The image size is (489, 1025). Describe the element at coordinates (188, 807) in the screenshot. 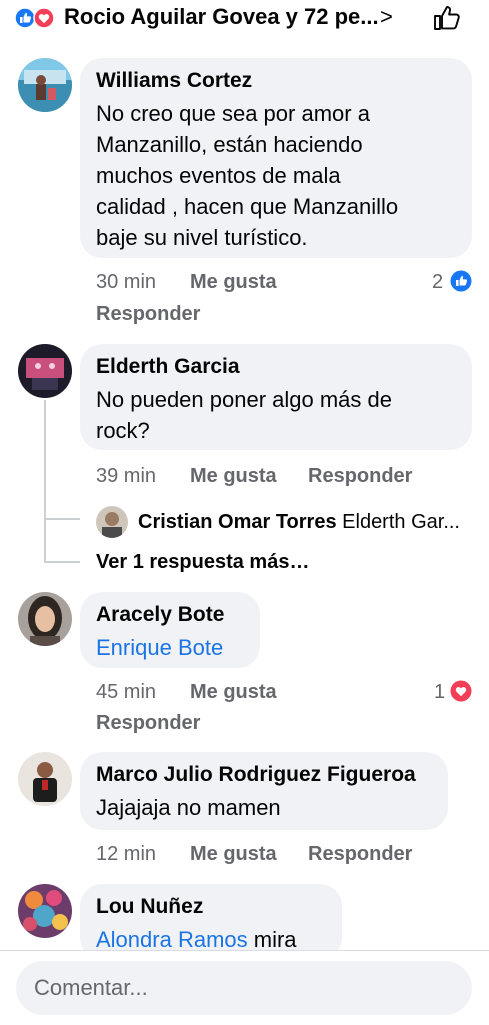

I see `comment-text: Jajajaja no mamen` at that location.